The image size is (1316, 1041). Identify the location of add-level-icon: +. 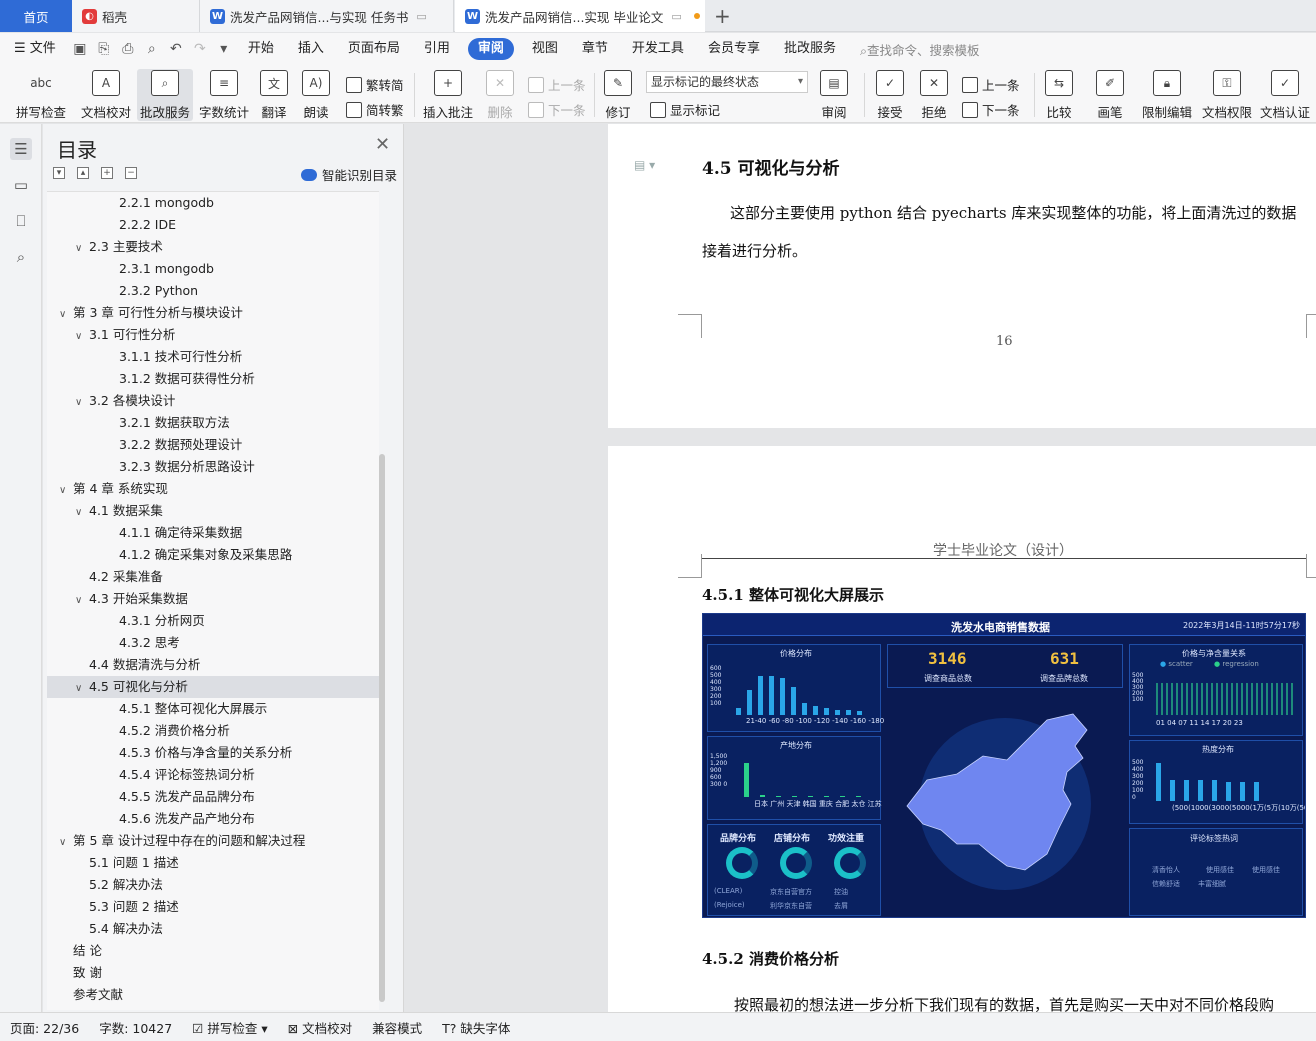
(107, 173).